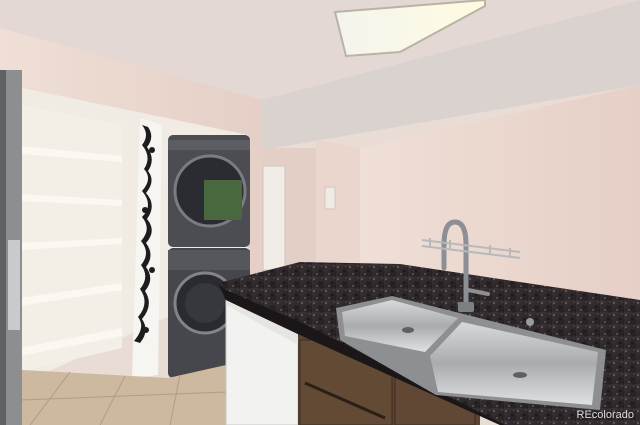 This screenshot has width=640, height=425. Describe the element at coordinates (530, 322) in the screenshot. I see `soap-dispenser-cap` at that location.